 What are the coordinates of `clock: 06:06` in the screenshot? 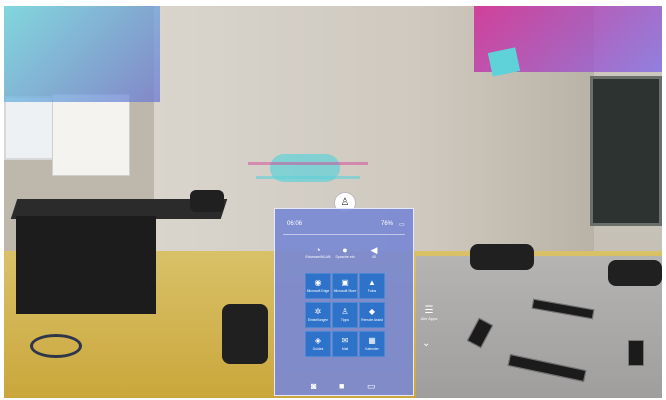 It's located at (295, 224).